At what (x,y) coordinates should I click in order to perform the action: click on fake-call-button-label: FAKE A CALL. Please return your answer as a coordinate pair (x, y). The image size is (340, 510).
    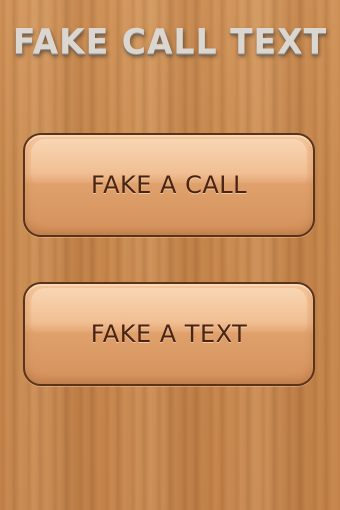
    Looking at the image, I should click on (168, 185).